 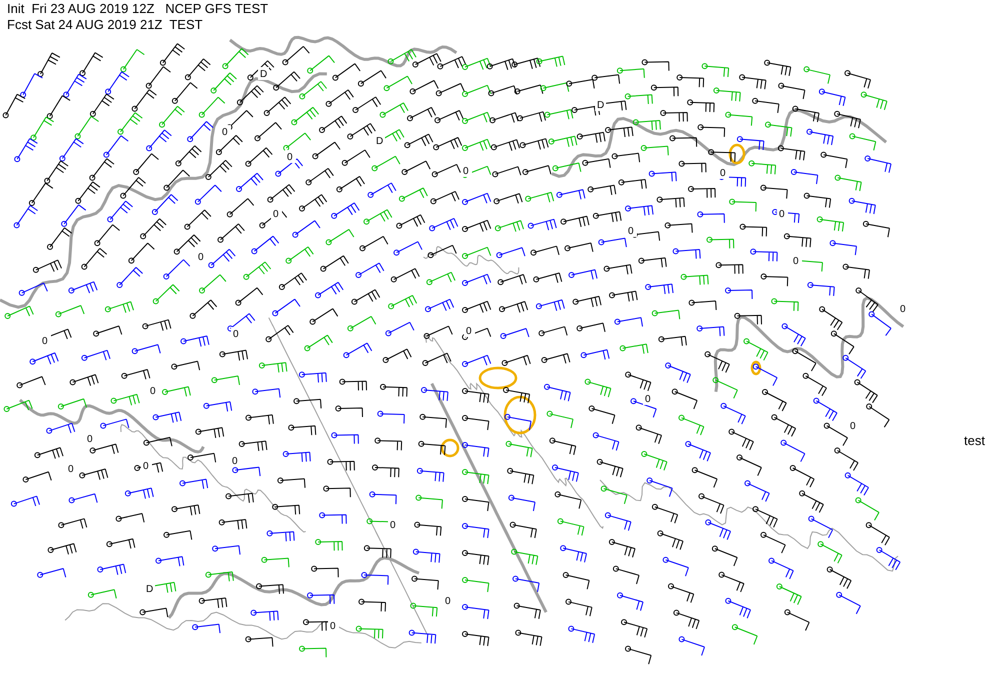 What do you see at coordinates (137, 9) in the screenshot?
I see `plot-title-line: Init Fri 23 AUG 2019 12Z NCEP GFS TEST` at bounding box center [137, 9].